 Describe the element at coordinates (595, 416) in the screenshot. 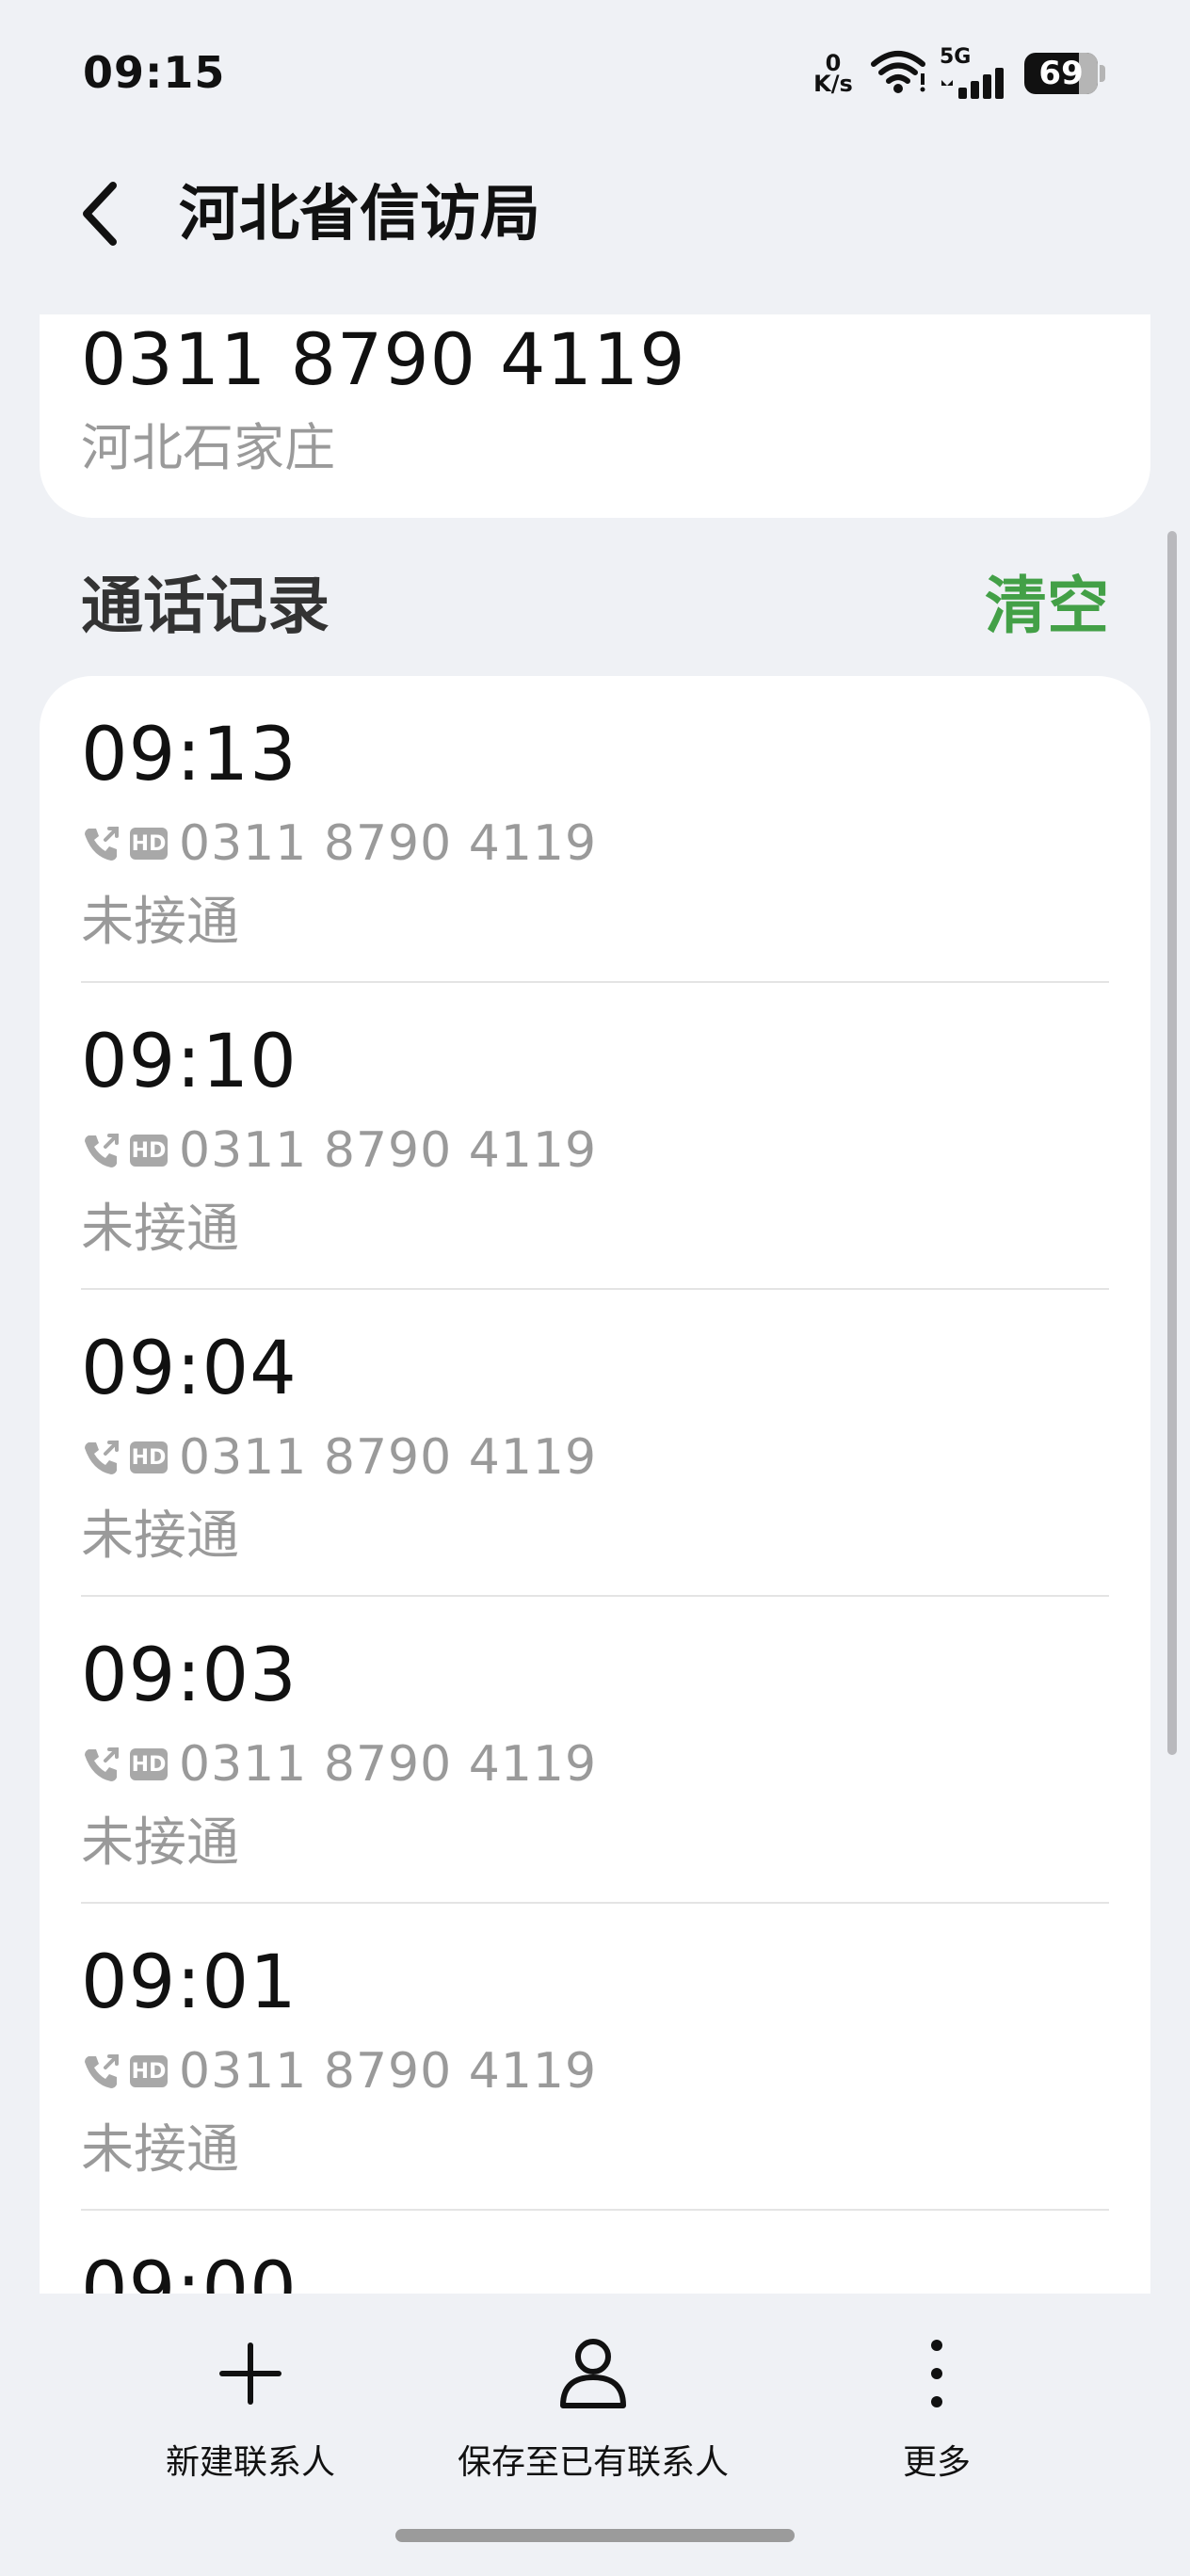

I see `contact-number-card: 0311 8790 4119 河北石家庄` at that location.